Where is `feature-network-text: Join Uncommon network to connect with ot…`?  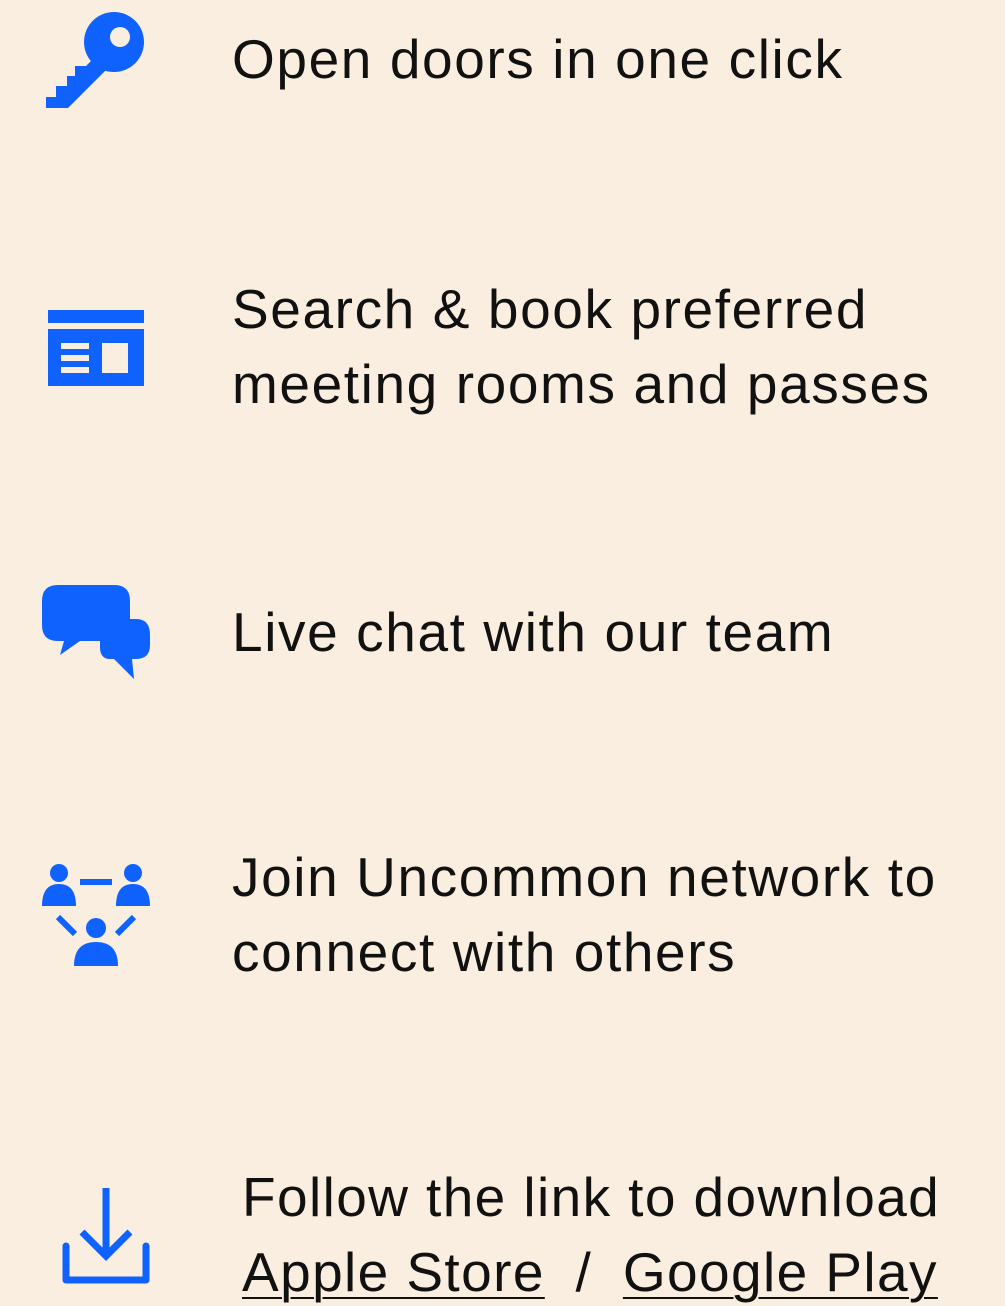 feature-network-text: Join Uncommon network to connect with ot… is located at coordinates (584, 914).